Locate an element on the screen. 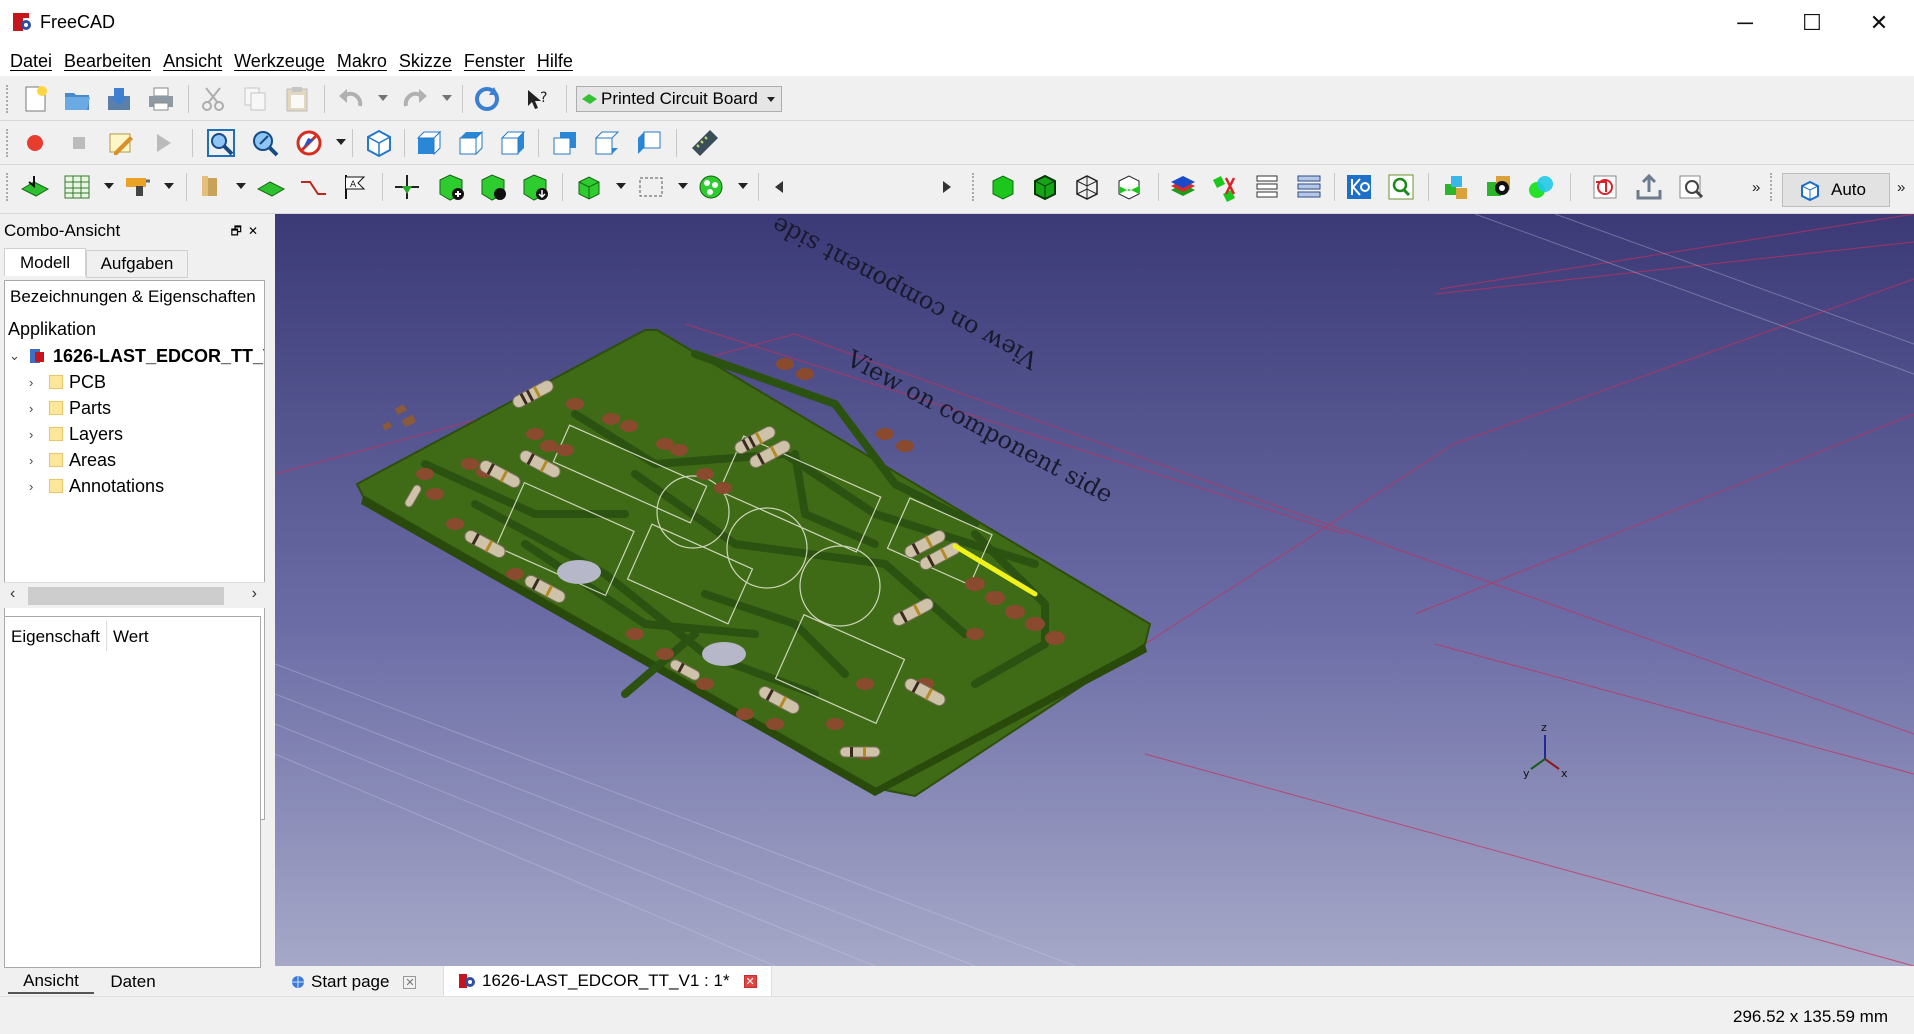 The image size is (1914, 1034). tab-daten: Daten is located at coordinates (133, 982).